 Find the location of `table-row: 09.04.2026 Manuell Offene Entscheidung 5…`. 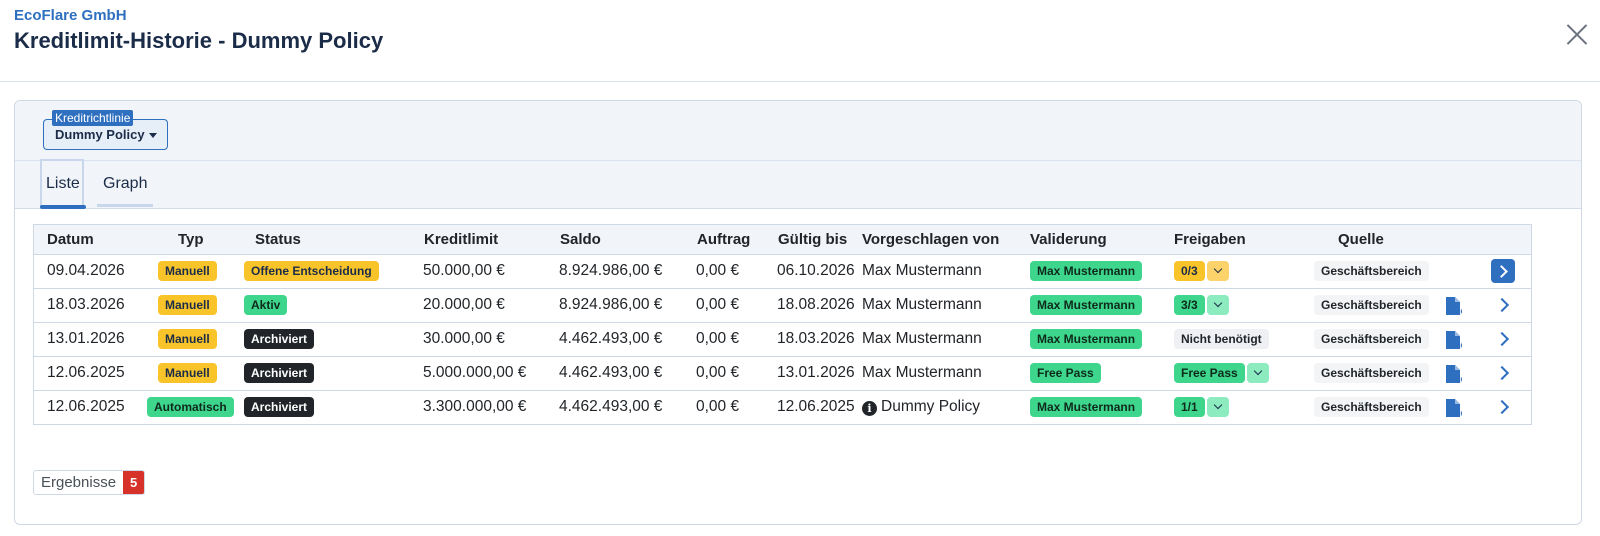

table-row: 09.04.2026 Manuell Offene Entscheidung 5… is located at coordinates (782, 271).